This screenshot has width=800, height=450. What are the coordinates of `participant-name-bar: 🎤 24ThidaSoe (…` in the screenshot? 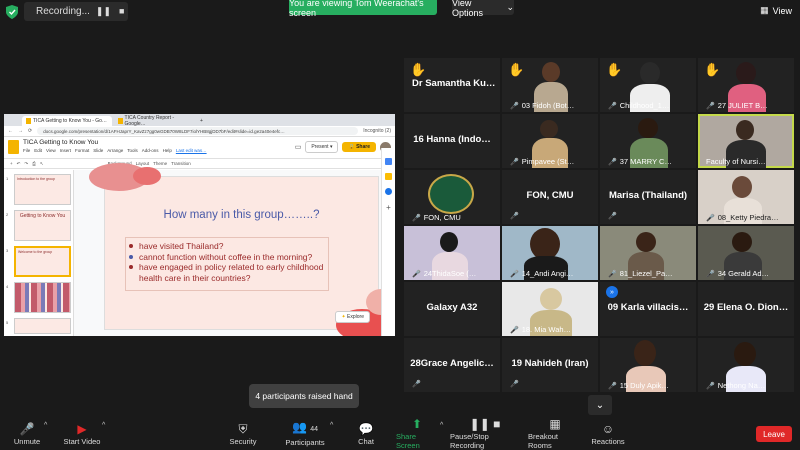 It's located at (444, 273).